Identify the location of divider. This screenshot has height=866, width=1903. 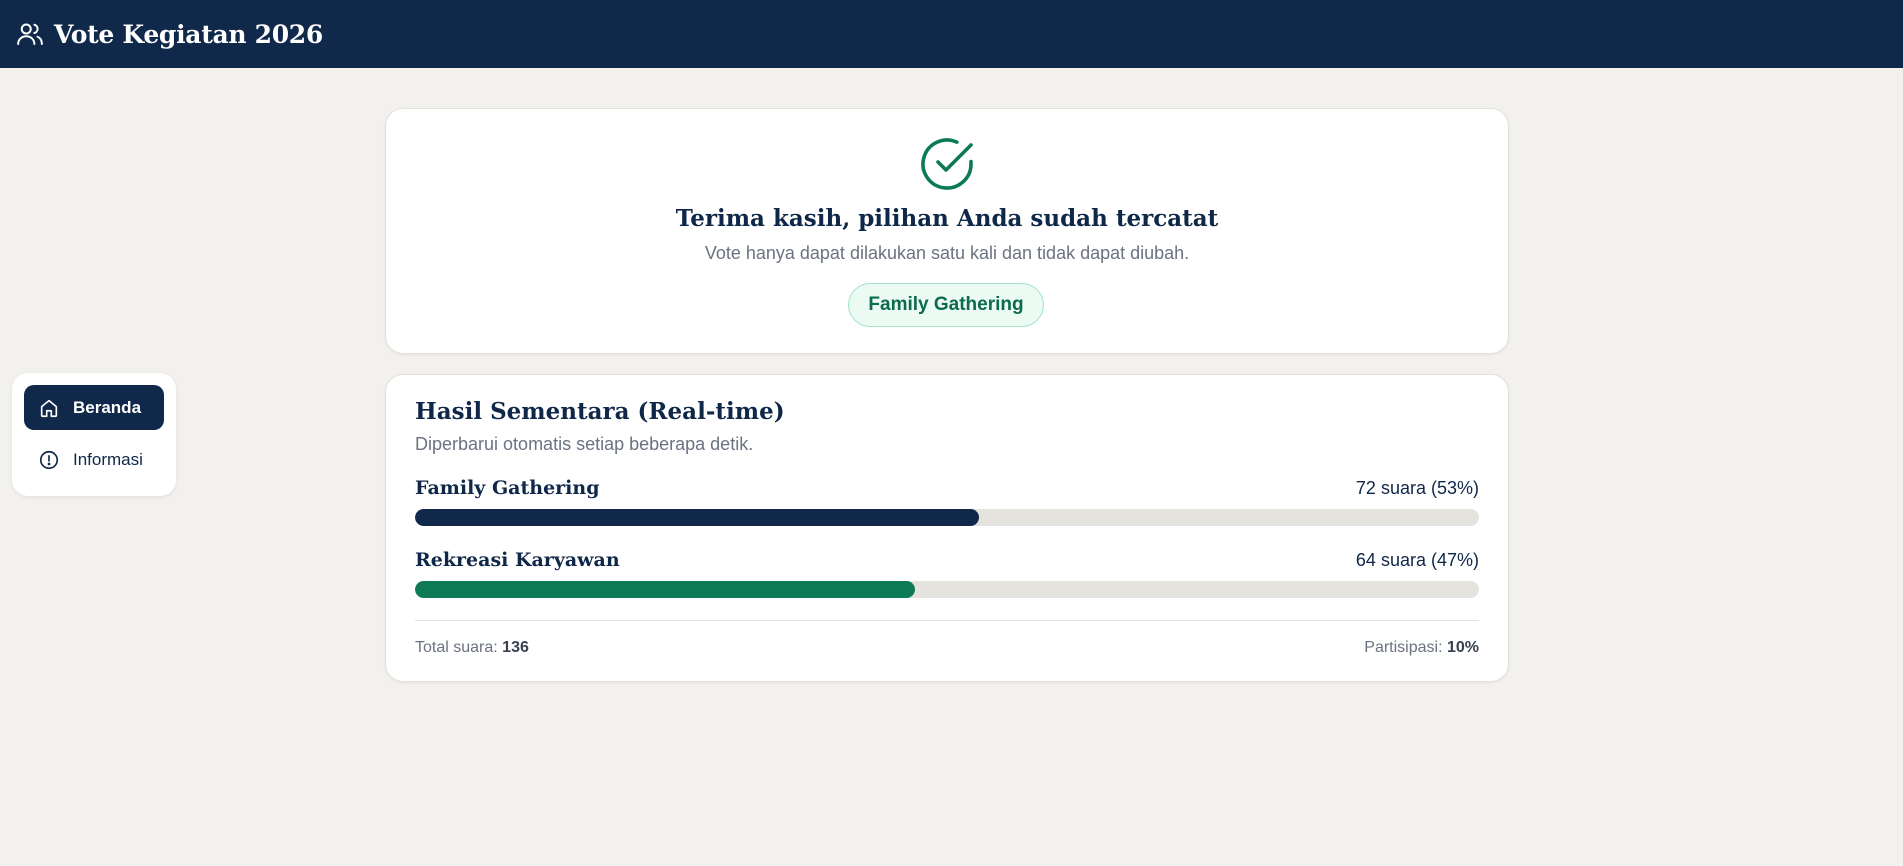
(947, 620).